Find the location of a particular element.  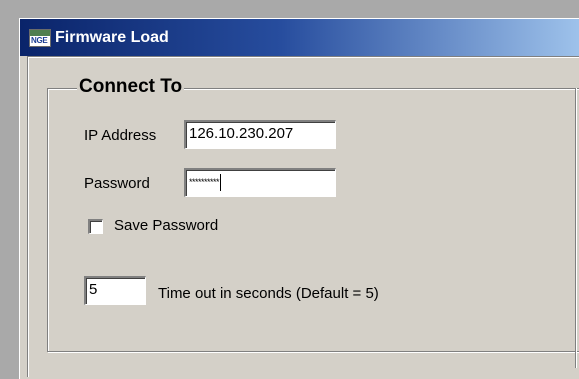

save-password-label: Save Password is located at coordinates (166, 225).